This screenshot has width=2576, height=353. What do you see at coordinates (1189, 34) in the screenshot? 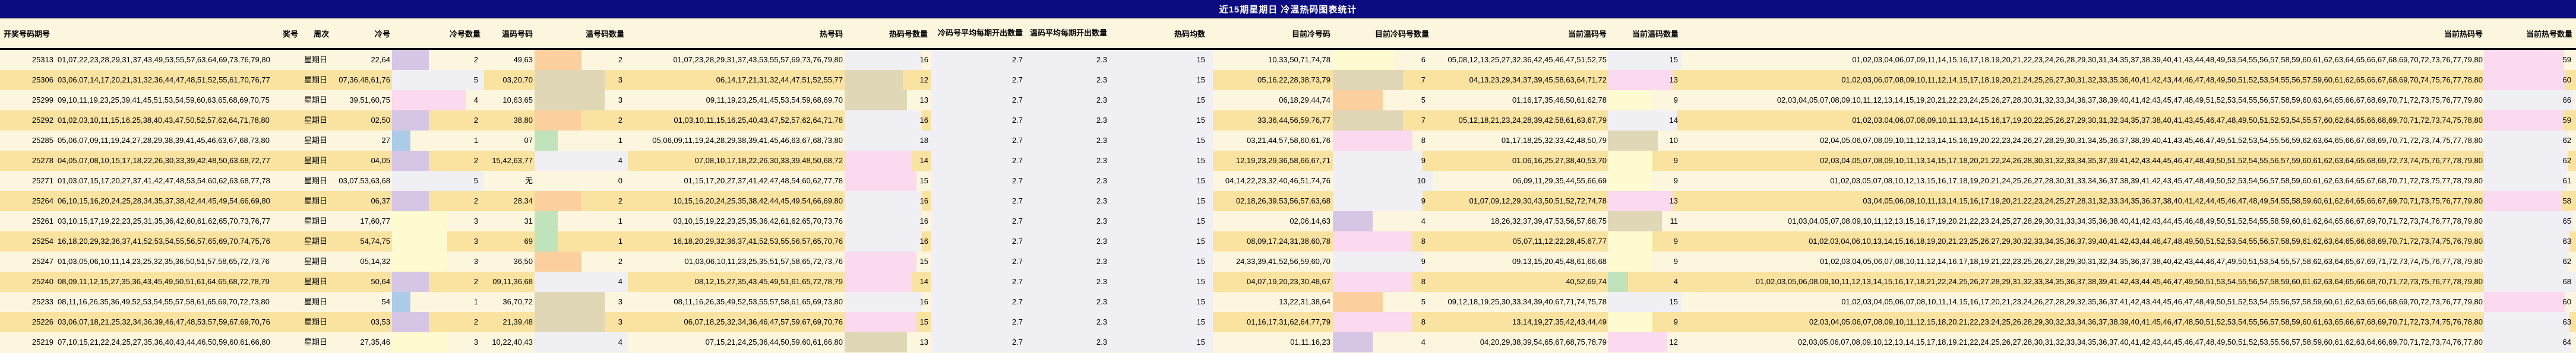
I see `header-hot-mean: 热码均数` at bounding box center [1189, 34].